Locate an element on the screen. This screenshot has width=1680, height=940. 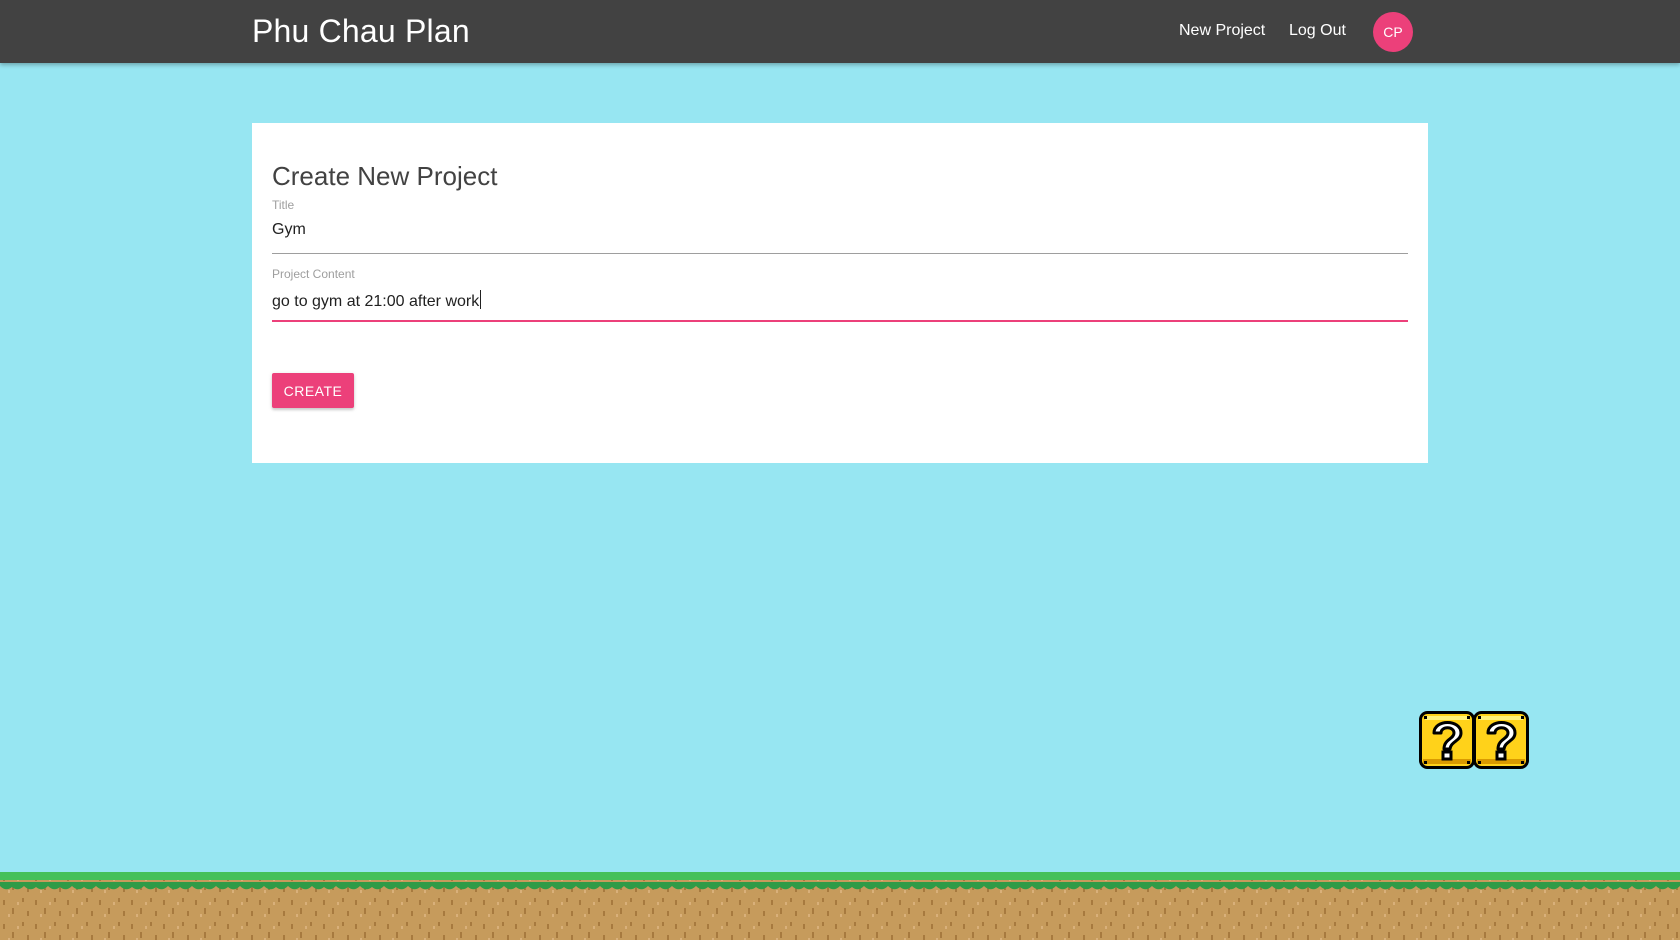
project-content-underline-focused is located at coordinates (840, 321).